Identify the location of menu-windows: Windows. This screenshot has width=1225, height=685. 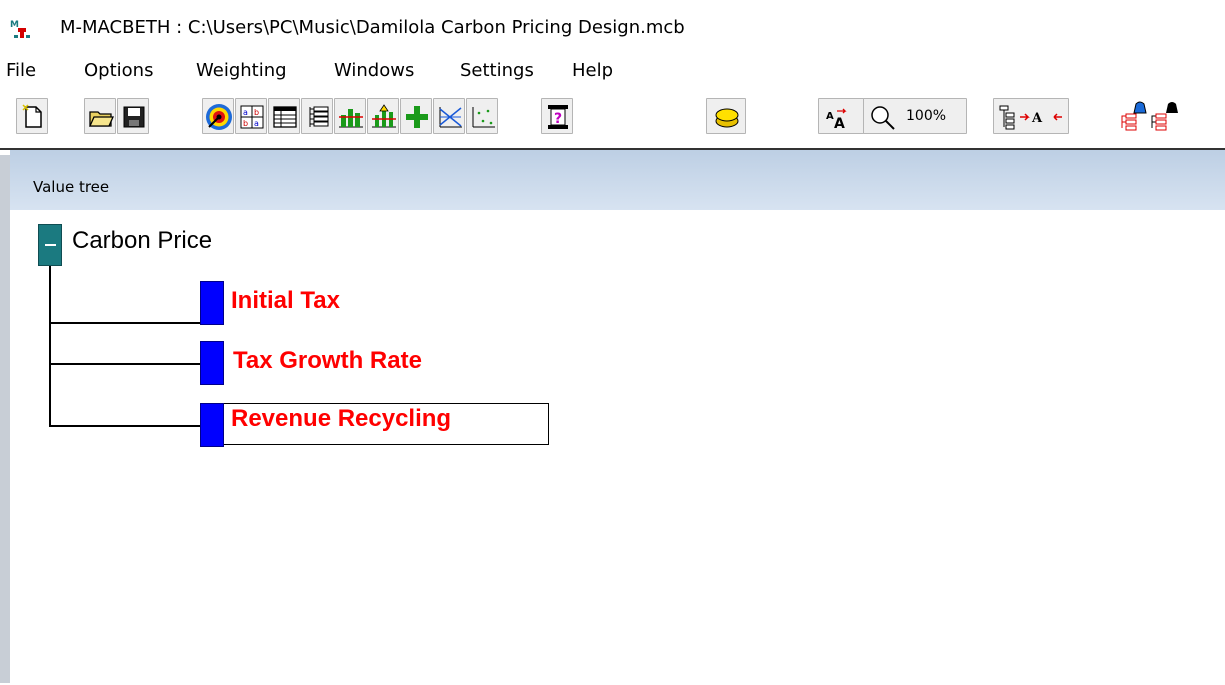
(374, 70).